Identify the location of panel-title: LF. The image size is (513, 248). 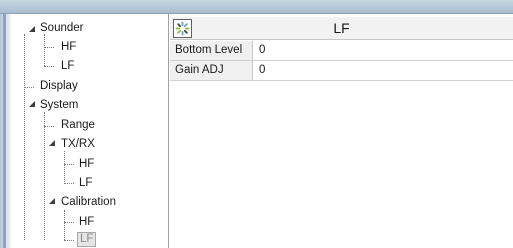
(341, 28).